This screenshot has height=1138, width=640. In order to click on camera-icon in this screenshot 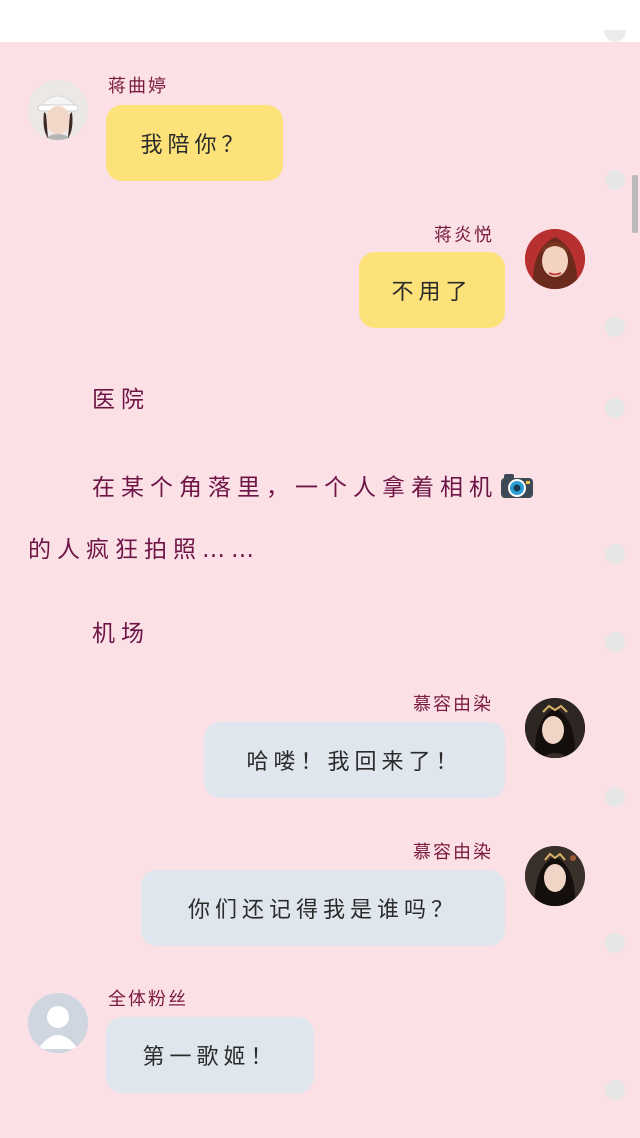, I will do `click(517, 486)`.